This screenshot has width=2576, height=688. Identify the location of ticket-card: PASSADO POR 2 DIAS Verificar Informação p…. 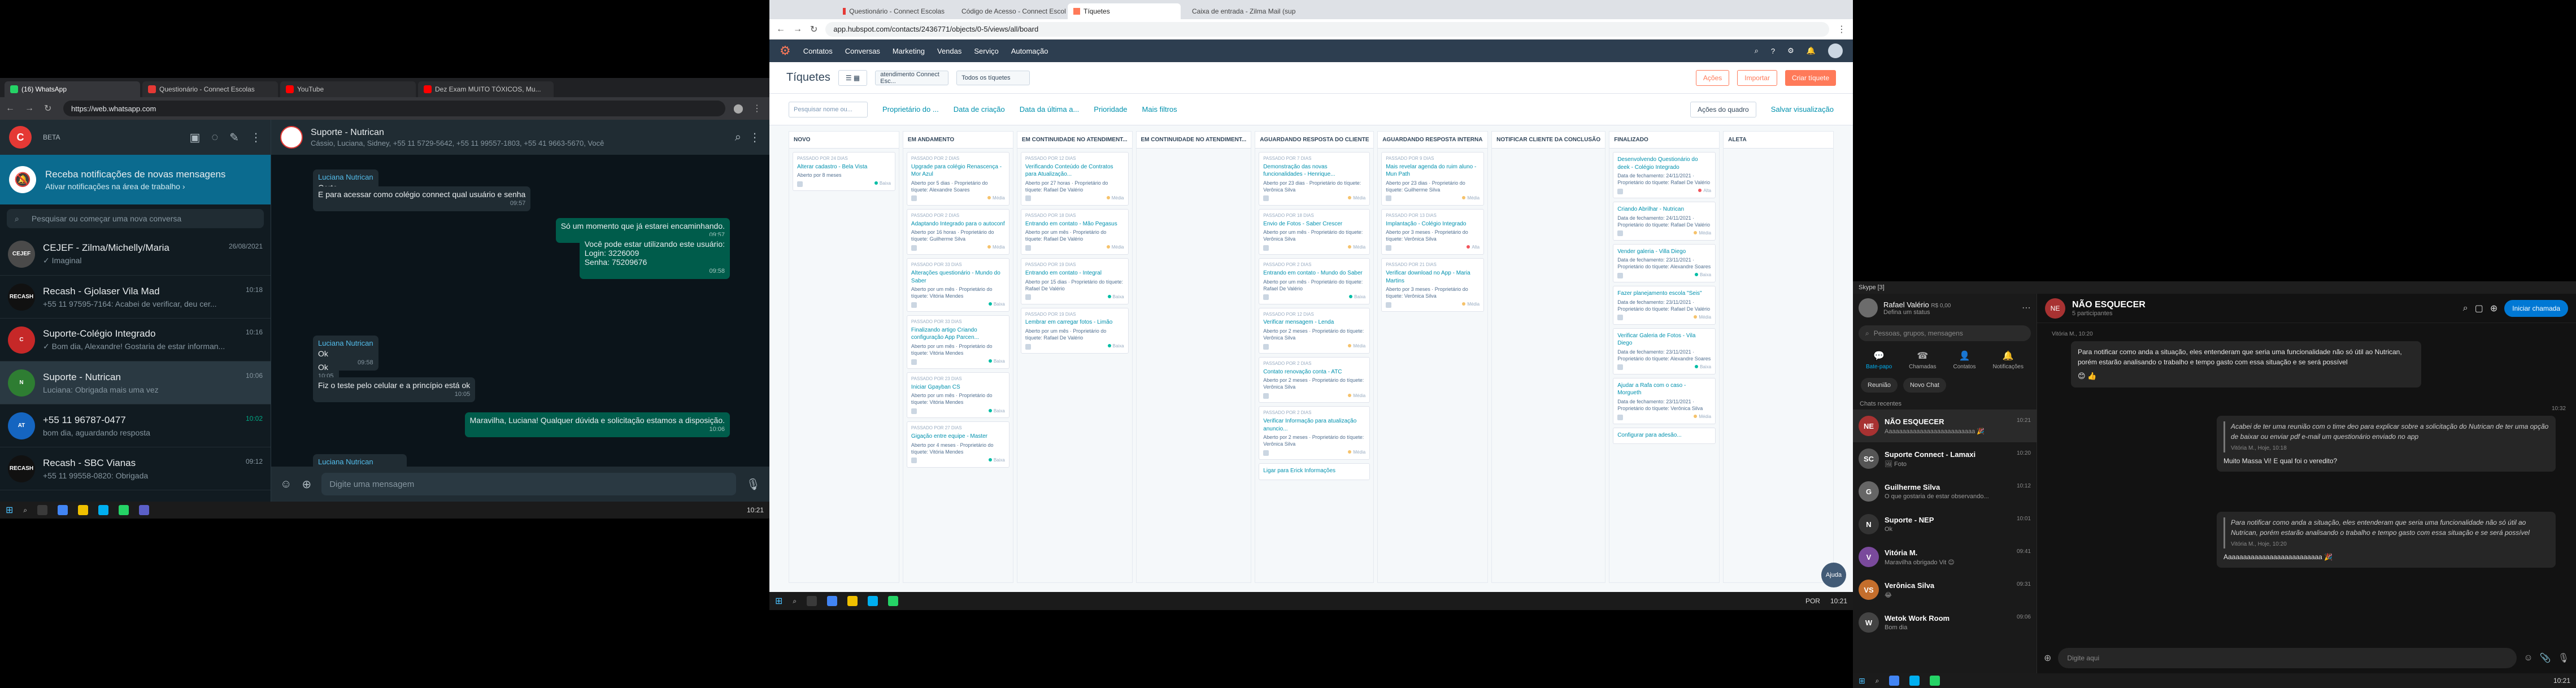
(1314, 433).